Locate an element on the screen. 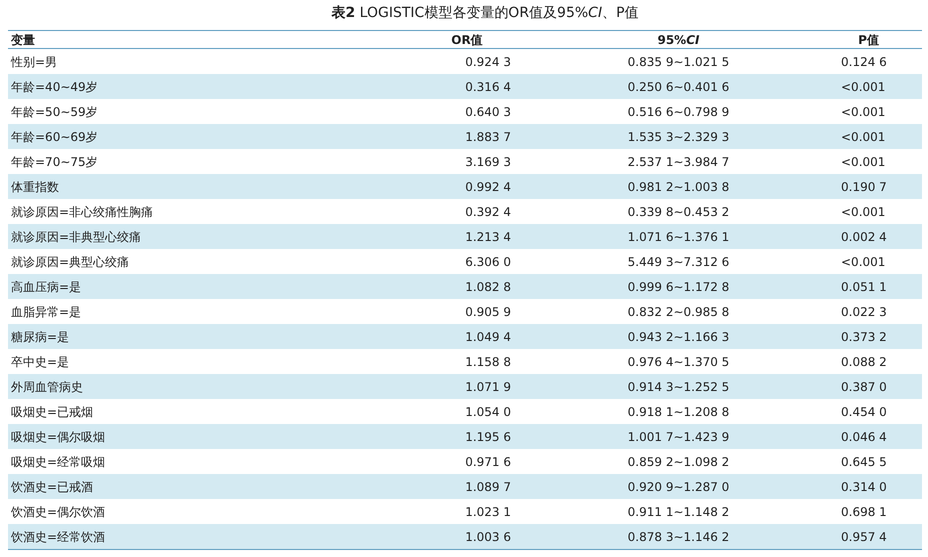 The height and width of the screenshot is (557, 928). table-cell: 0.999 6~1.172 8 is located at coordinates (678, 286).